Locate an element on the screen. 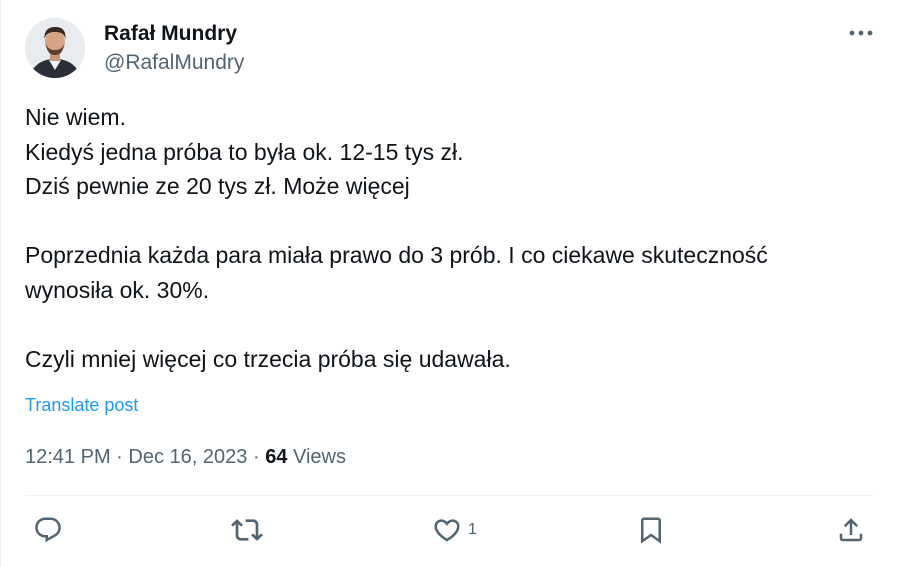 This screenshot has width=898, height=567. avatar-portrait is located at coordinates (55, 48).